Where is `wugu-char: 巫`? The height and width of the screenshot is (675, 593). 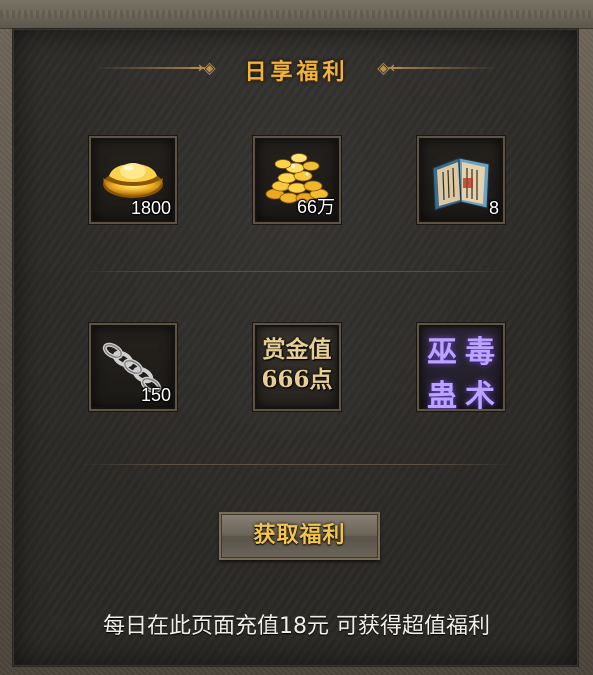 wugu-char: 巫 is located at coordinates (442, 352).